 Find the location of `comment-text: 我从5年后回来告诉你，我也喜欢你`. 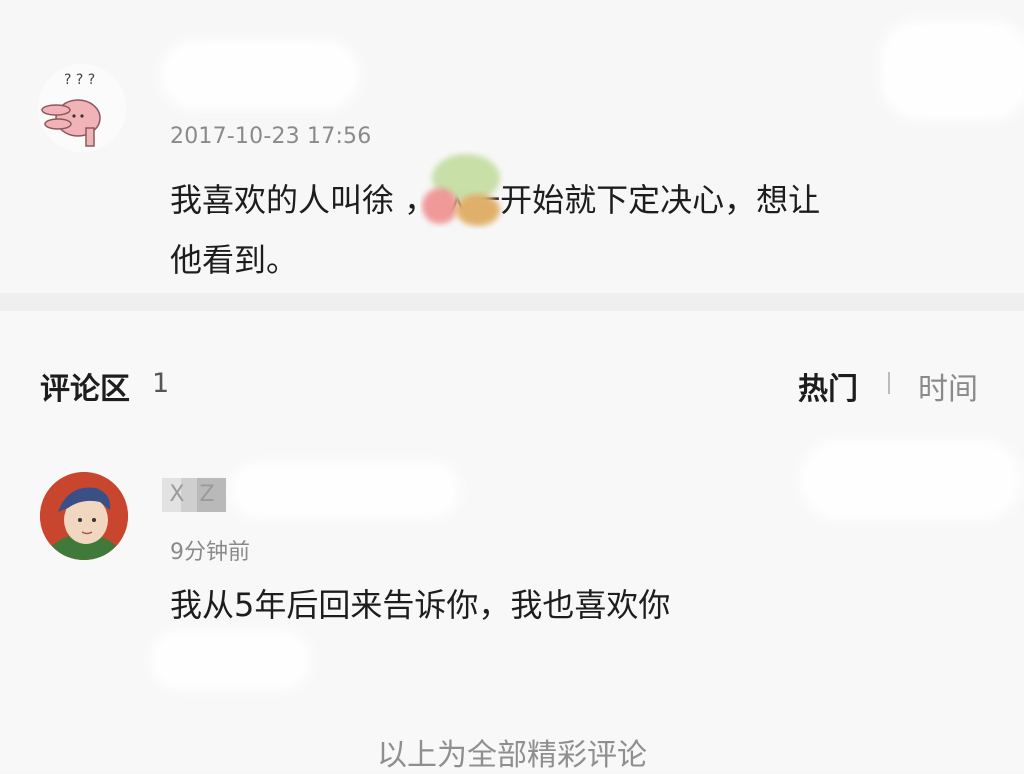

comment-text: 我从5年后回来告诉你，我也喜欢你 is located at coordinates (420, 605).